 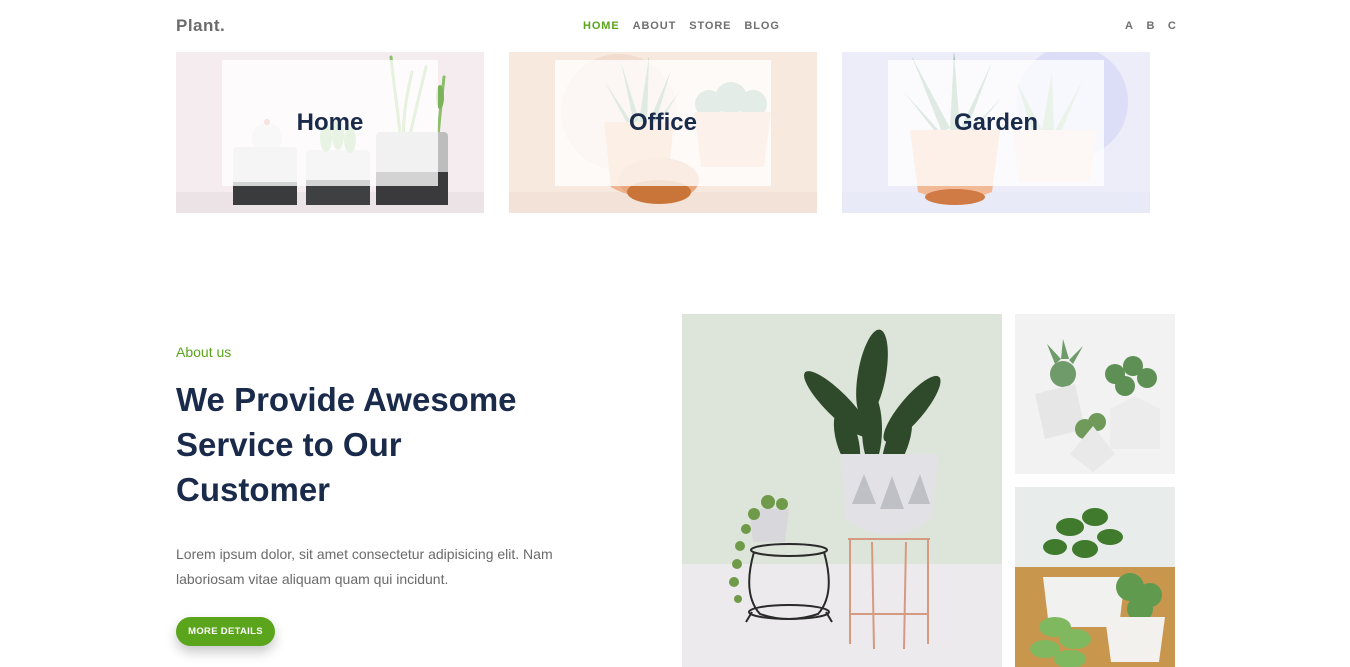 I want to click on letter-b-link: B, so click(x=1150, y=26).